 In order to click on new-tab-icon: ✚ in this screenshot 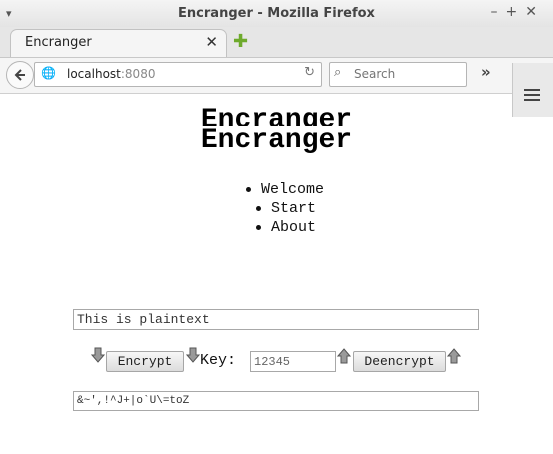, I will do `click(240, 41)`.